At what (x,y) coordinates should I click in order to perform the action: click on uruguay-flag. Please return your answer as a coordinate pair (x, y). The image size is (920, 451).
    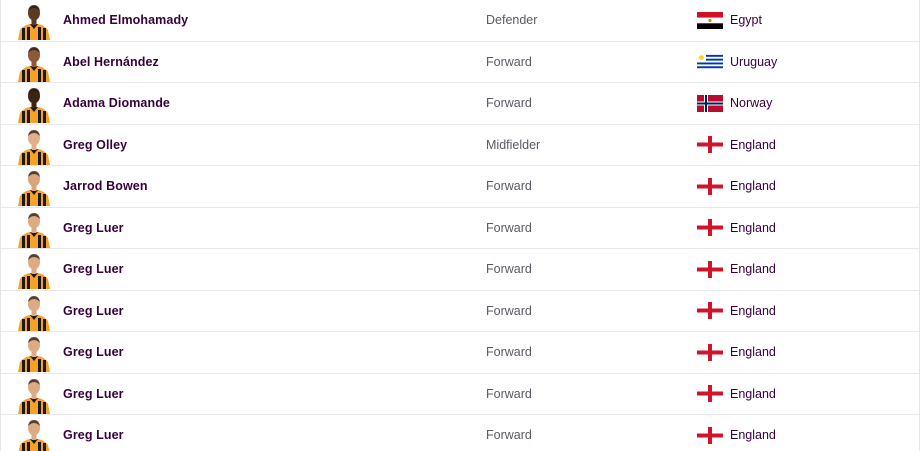
    Looking at the image, I should click on (713, 62).